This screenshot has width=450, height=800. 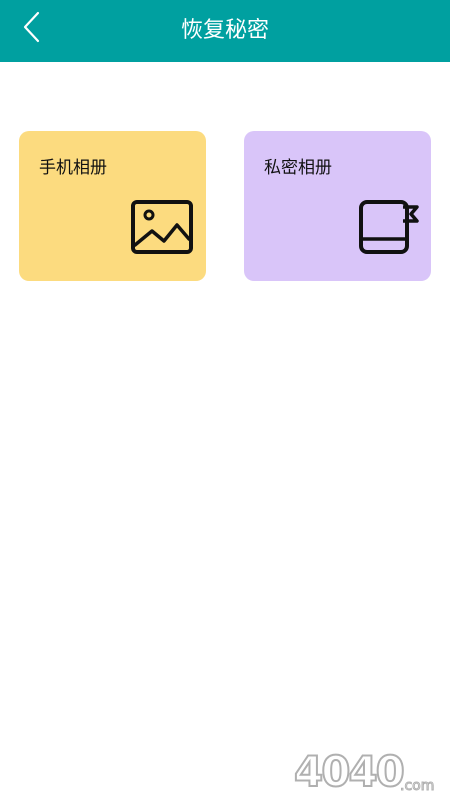 I want to click on app-header: 恢复秘密, so click(x=225, y=31).